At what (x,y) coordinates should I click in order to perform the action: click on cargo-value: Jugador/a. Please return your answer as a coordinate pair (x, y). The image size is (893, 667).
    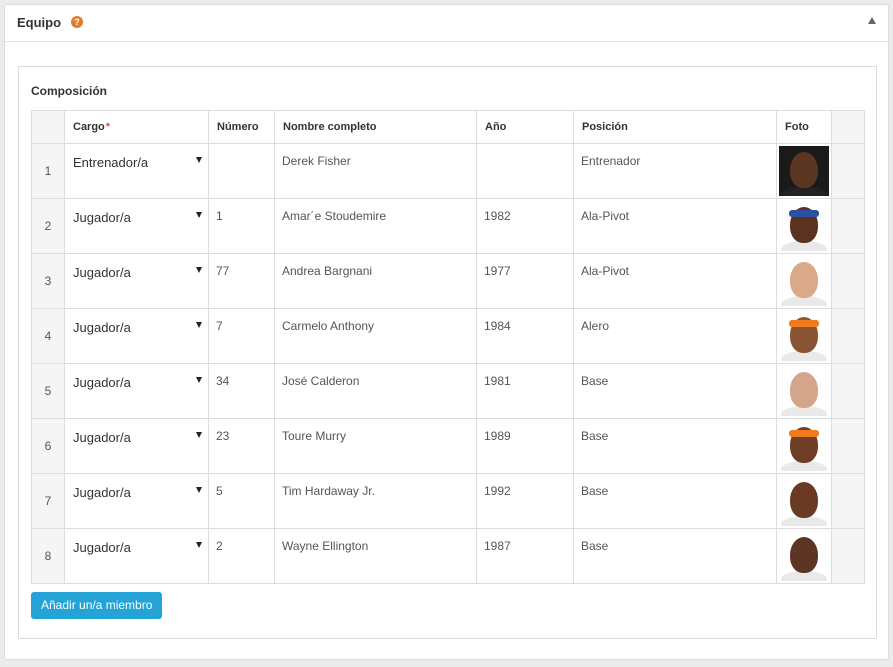
    Looking at the image, I should click on (102, 547).